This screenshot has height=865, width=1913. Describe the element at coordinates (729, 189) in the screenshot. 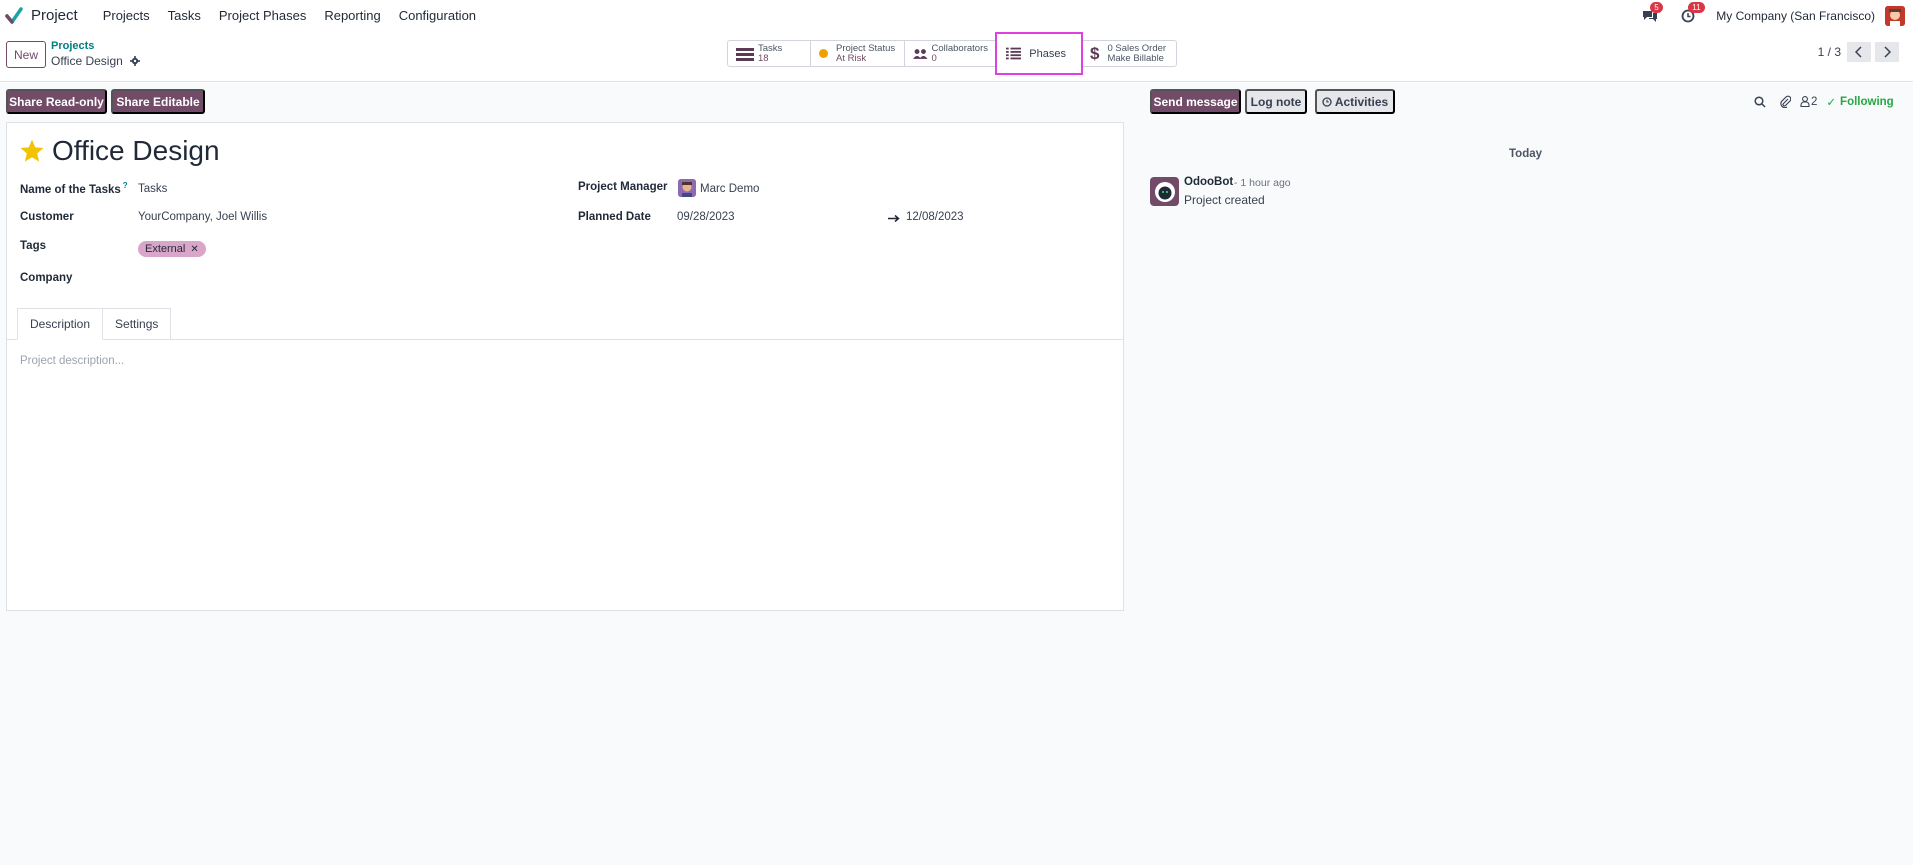

I see `project-manager-field: Marc Demo` at that location.